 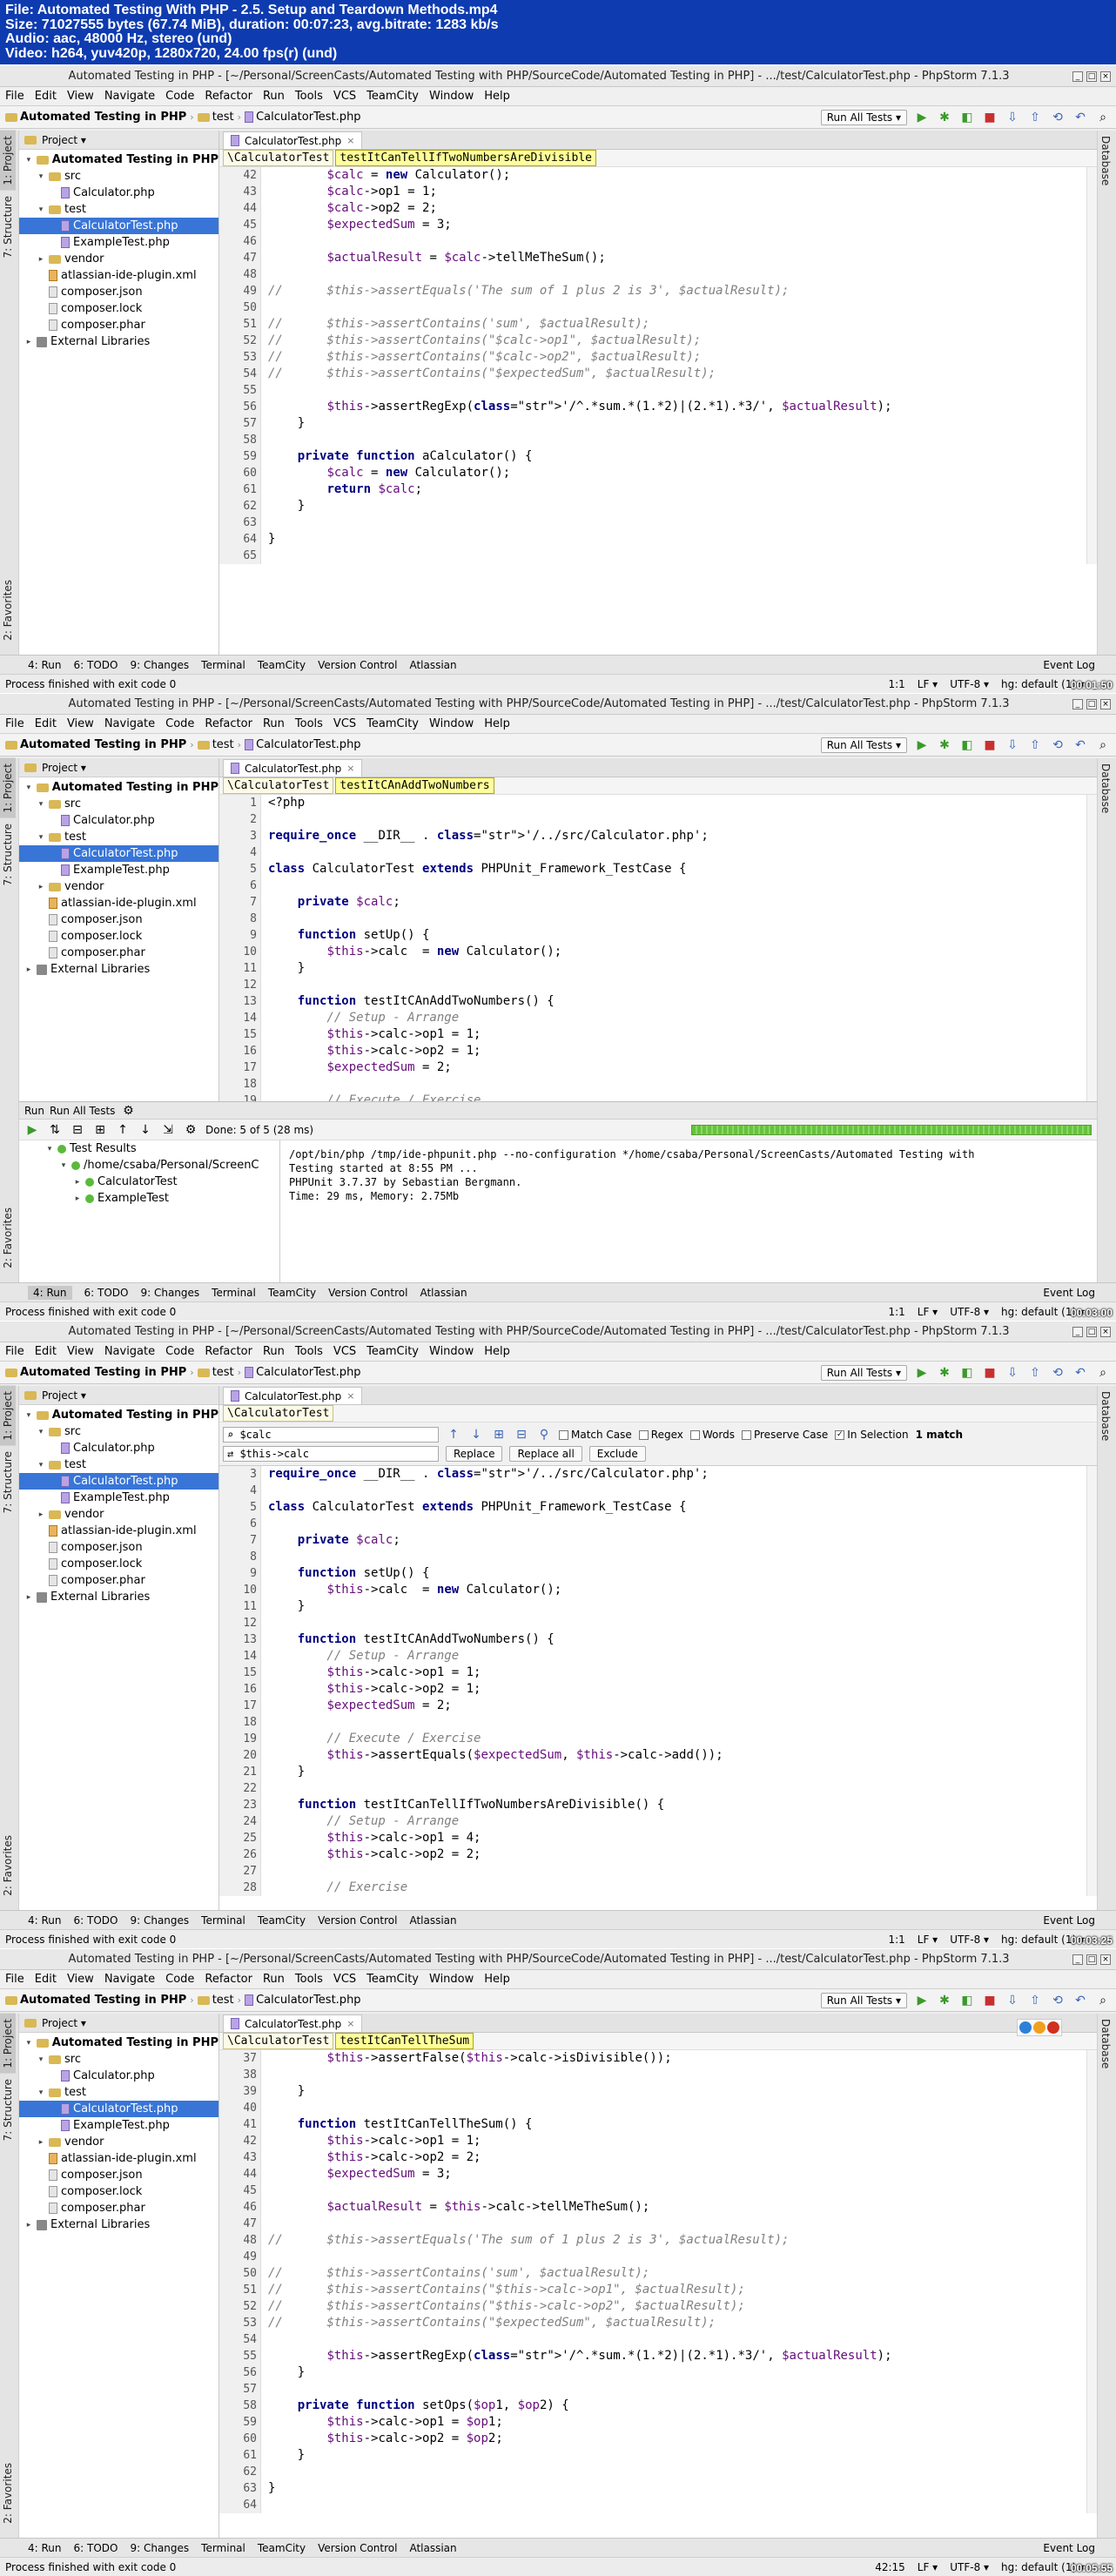 I want to click on stop-icon: ■, so click(x=990, y=1373).